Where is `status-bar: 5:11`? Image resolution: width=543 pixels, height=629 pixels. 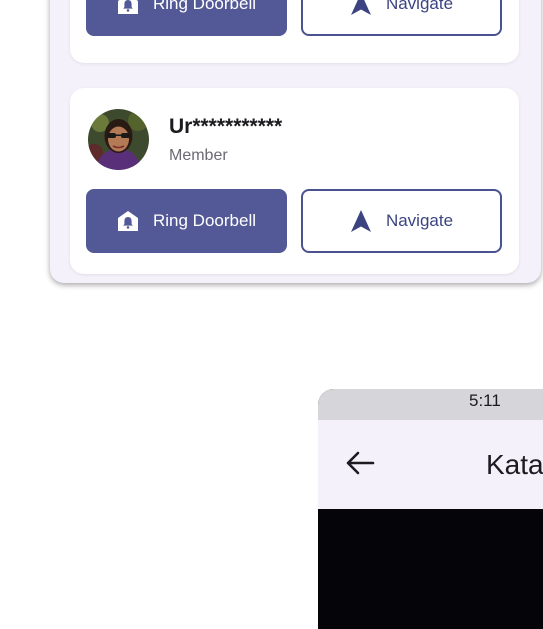
status-bar: 5:11 is located at coordinates (430, 404).